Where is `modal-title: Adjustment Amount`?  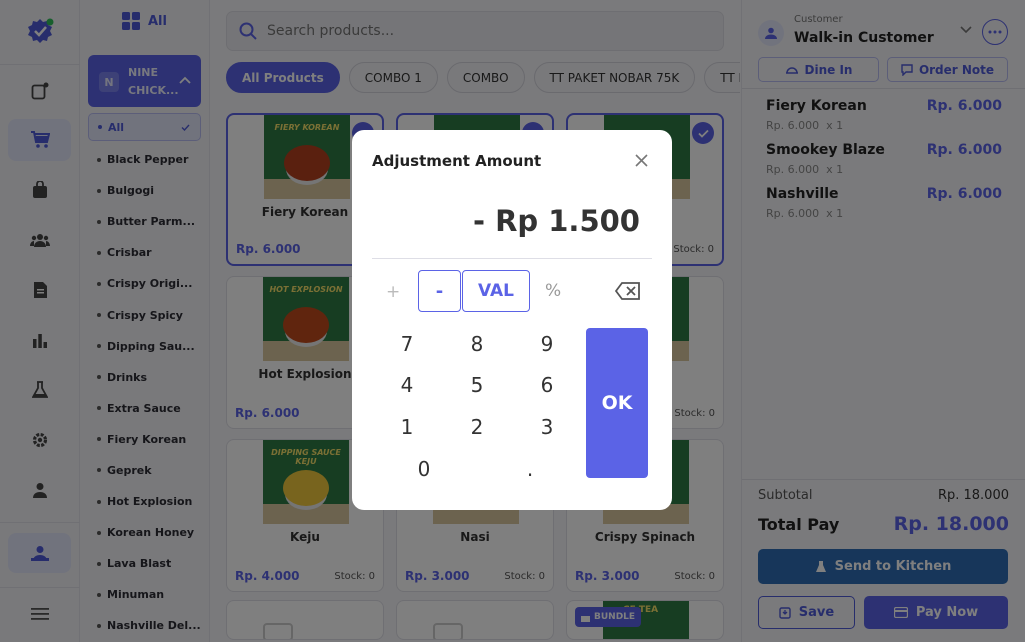
modal-title: Adjustment Amount is located at coordinates (457, 161).